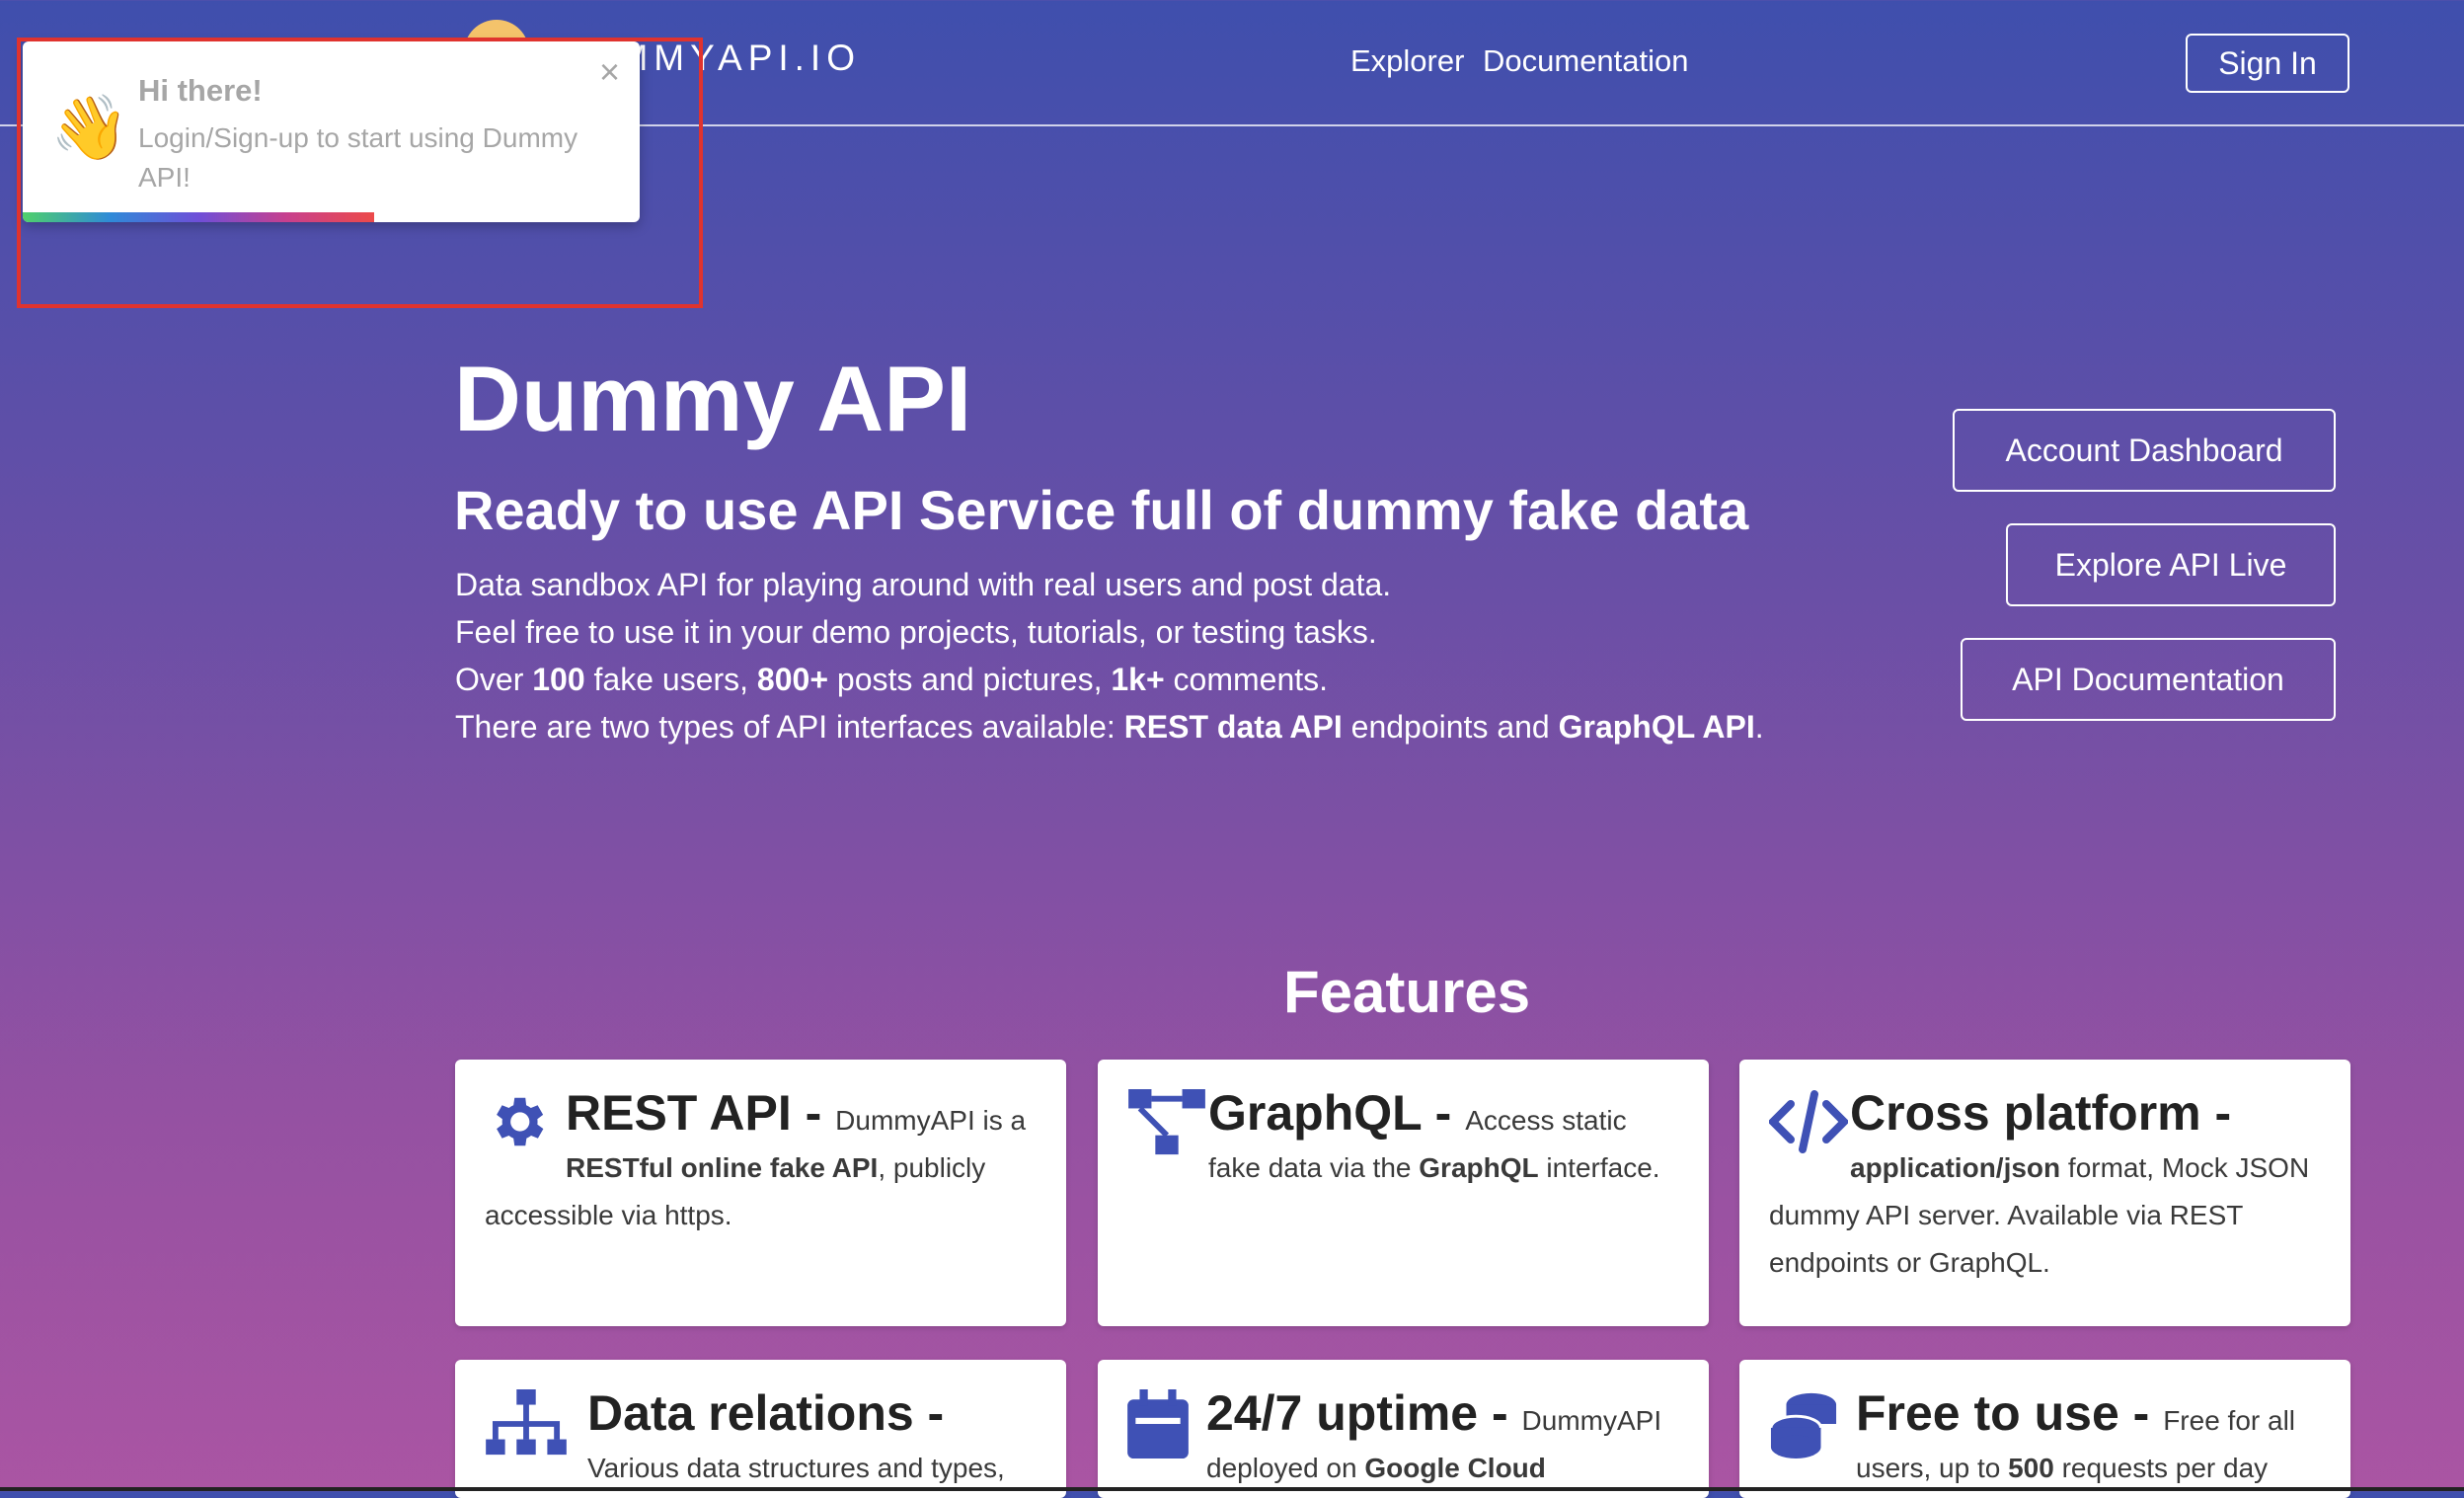 This screenshot has height=1498, width=2464. I want to click on api-documentation-button: API Documentation, so click(2148, 679).